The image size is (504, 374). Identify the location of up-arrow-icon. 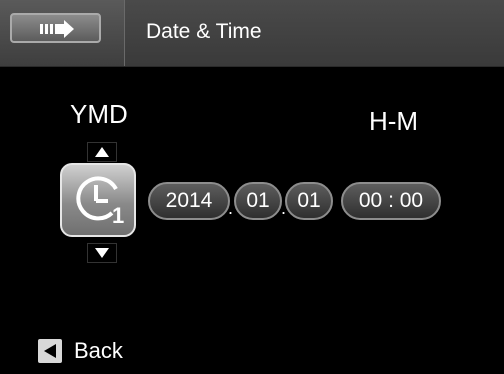
(102, 152).